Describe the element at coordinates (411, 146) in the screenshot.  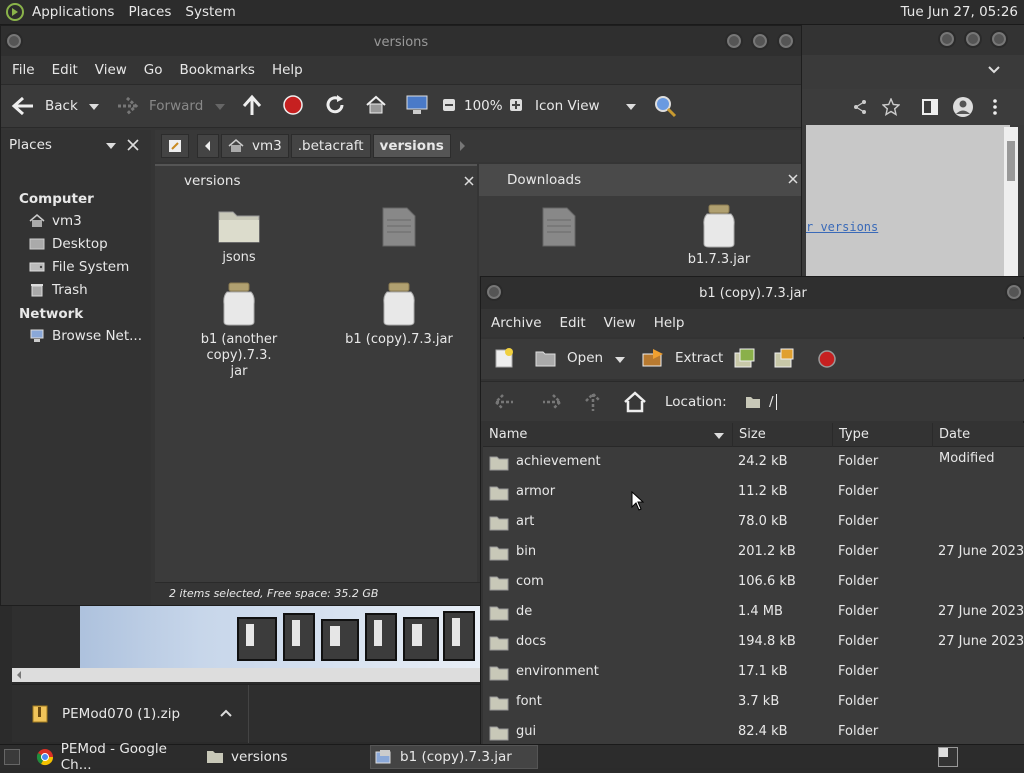
I see `crumb-versions: versions` at that location.